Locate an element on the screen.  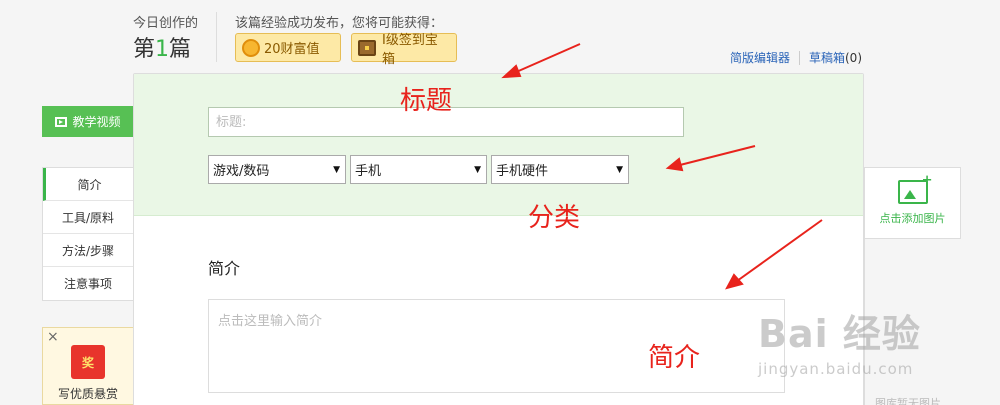
baidu-jingyan-watermark: Bai 经验 jingyan.baidu.com is located at coordinates (839, 340).